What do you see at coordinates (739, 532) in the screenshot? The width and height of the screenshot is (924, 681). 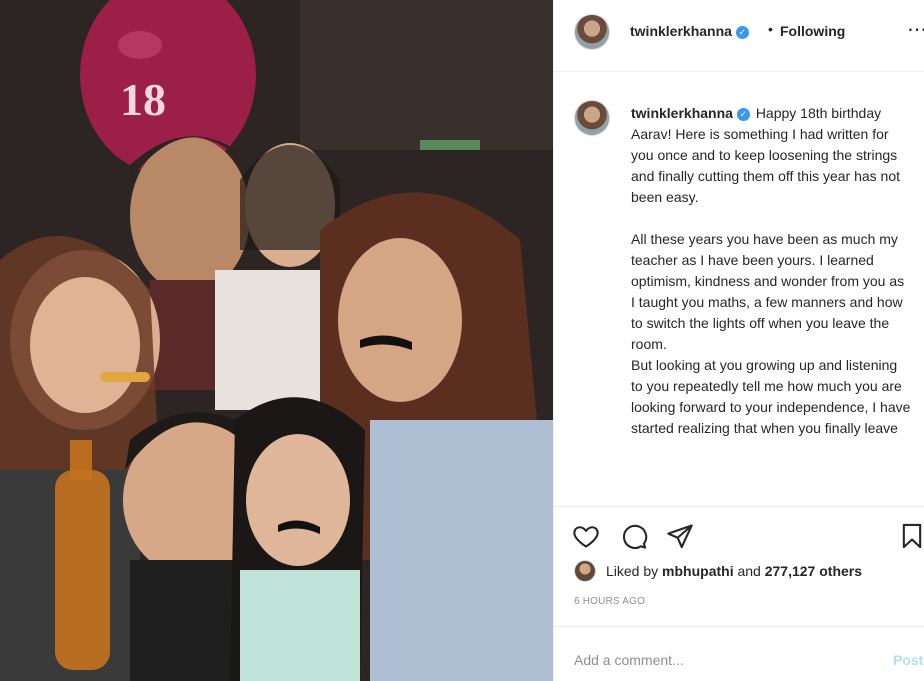 I see `action-bar` at bounding box center [739, 532].